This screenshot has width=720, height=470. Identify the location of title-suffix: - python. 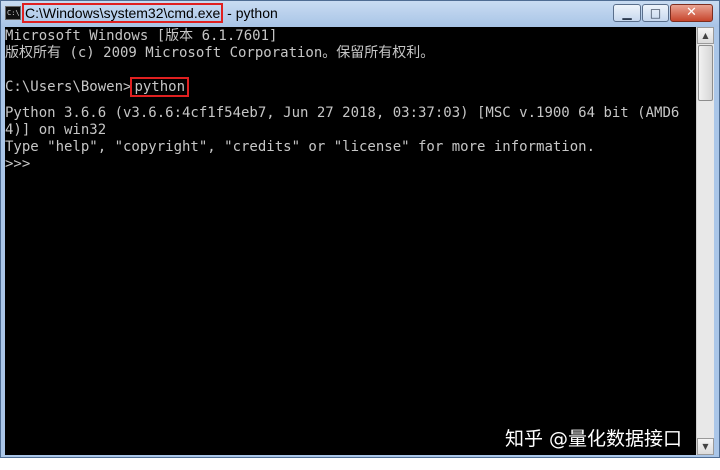
(250, 13).